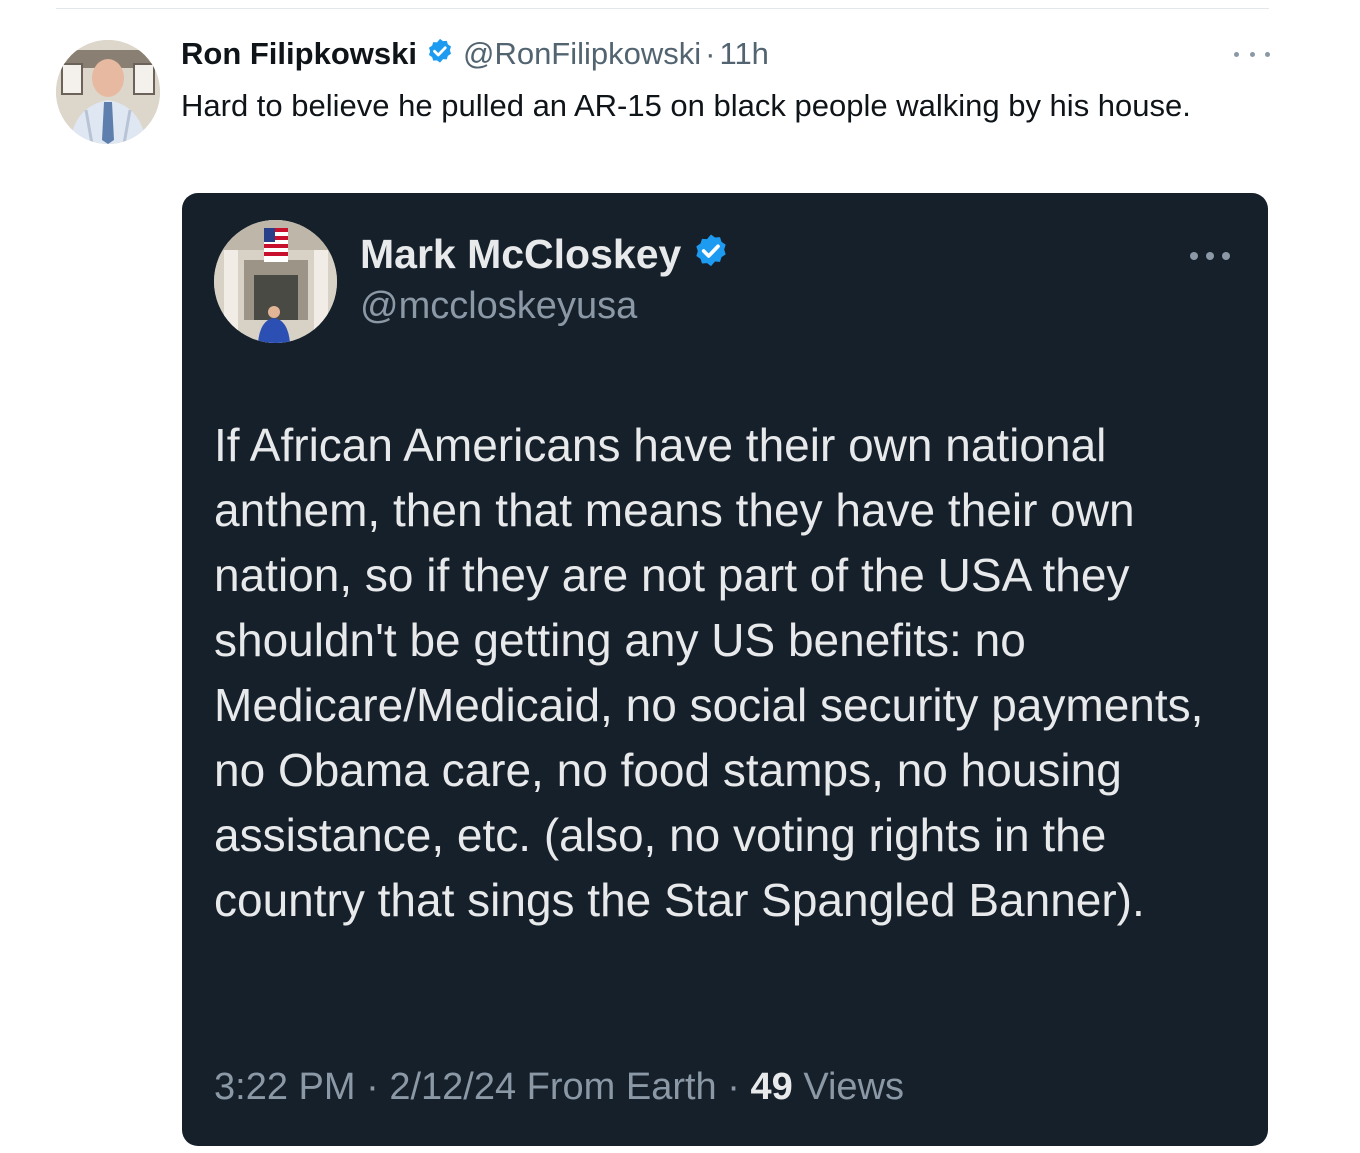 This screenshot has width=1360, height=1153. I want to click on views-count: 49, so click(771, 1087).